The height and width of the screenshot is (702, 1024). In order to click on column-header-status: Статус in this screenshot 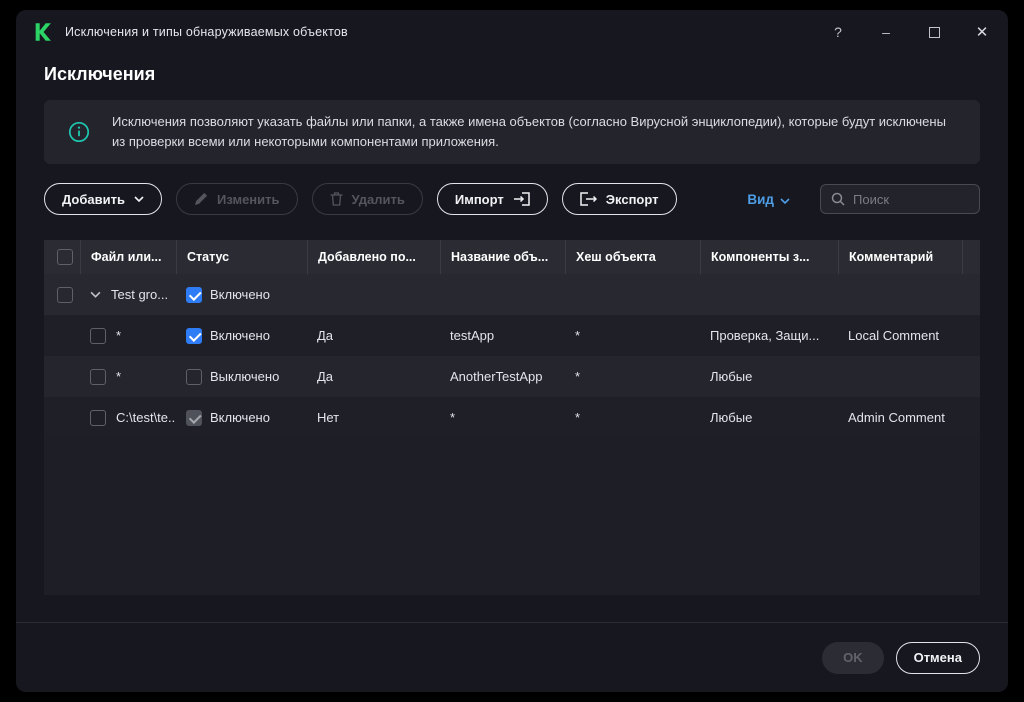, I will do `click(241, 257)`.